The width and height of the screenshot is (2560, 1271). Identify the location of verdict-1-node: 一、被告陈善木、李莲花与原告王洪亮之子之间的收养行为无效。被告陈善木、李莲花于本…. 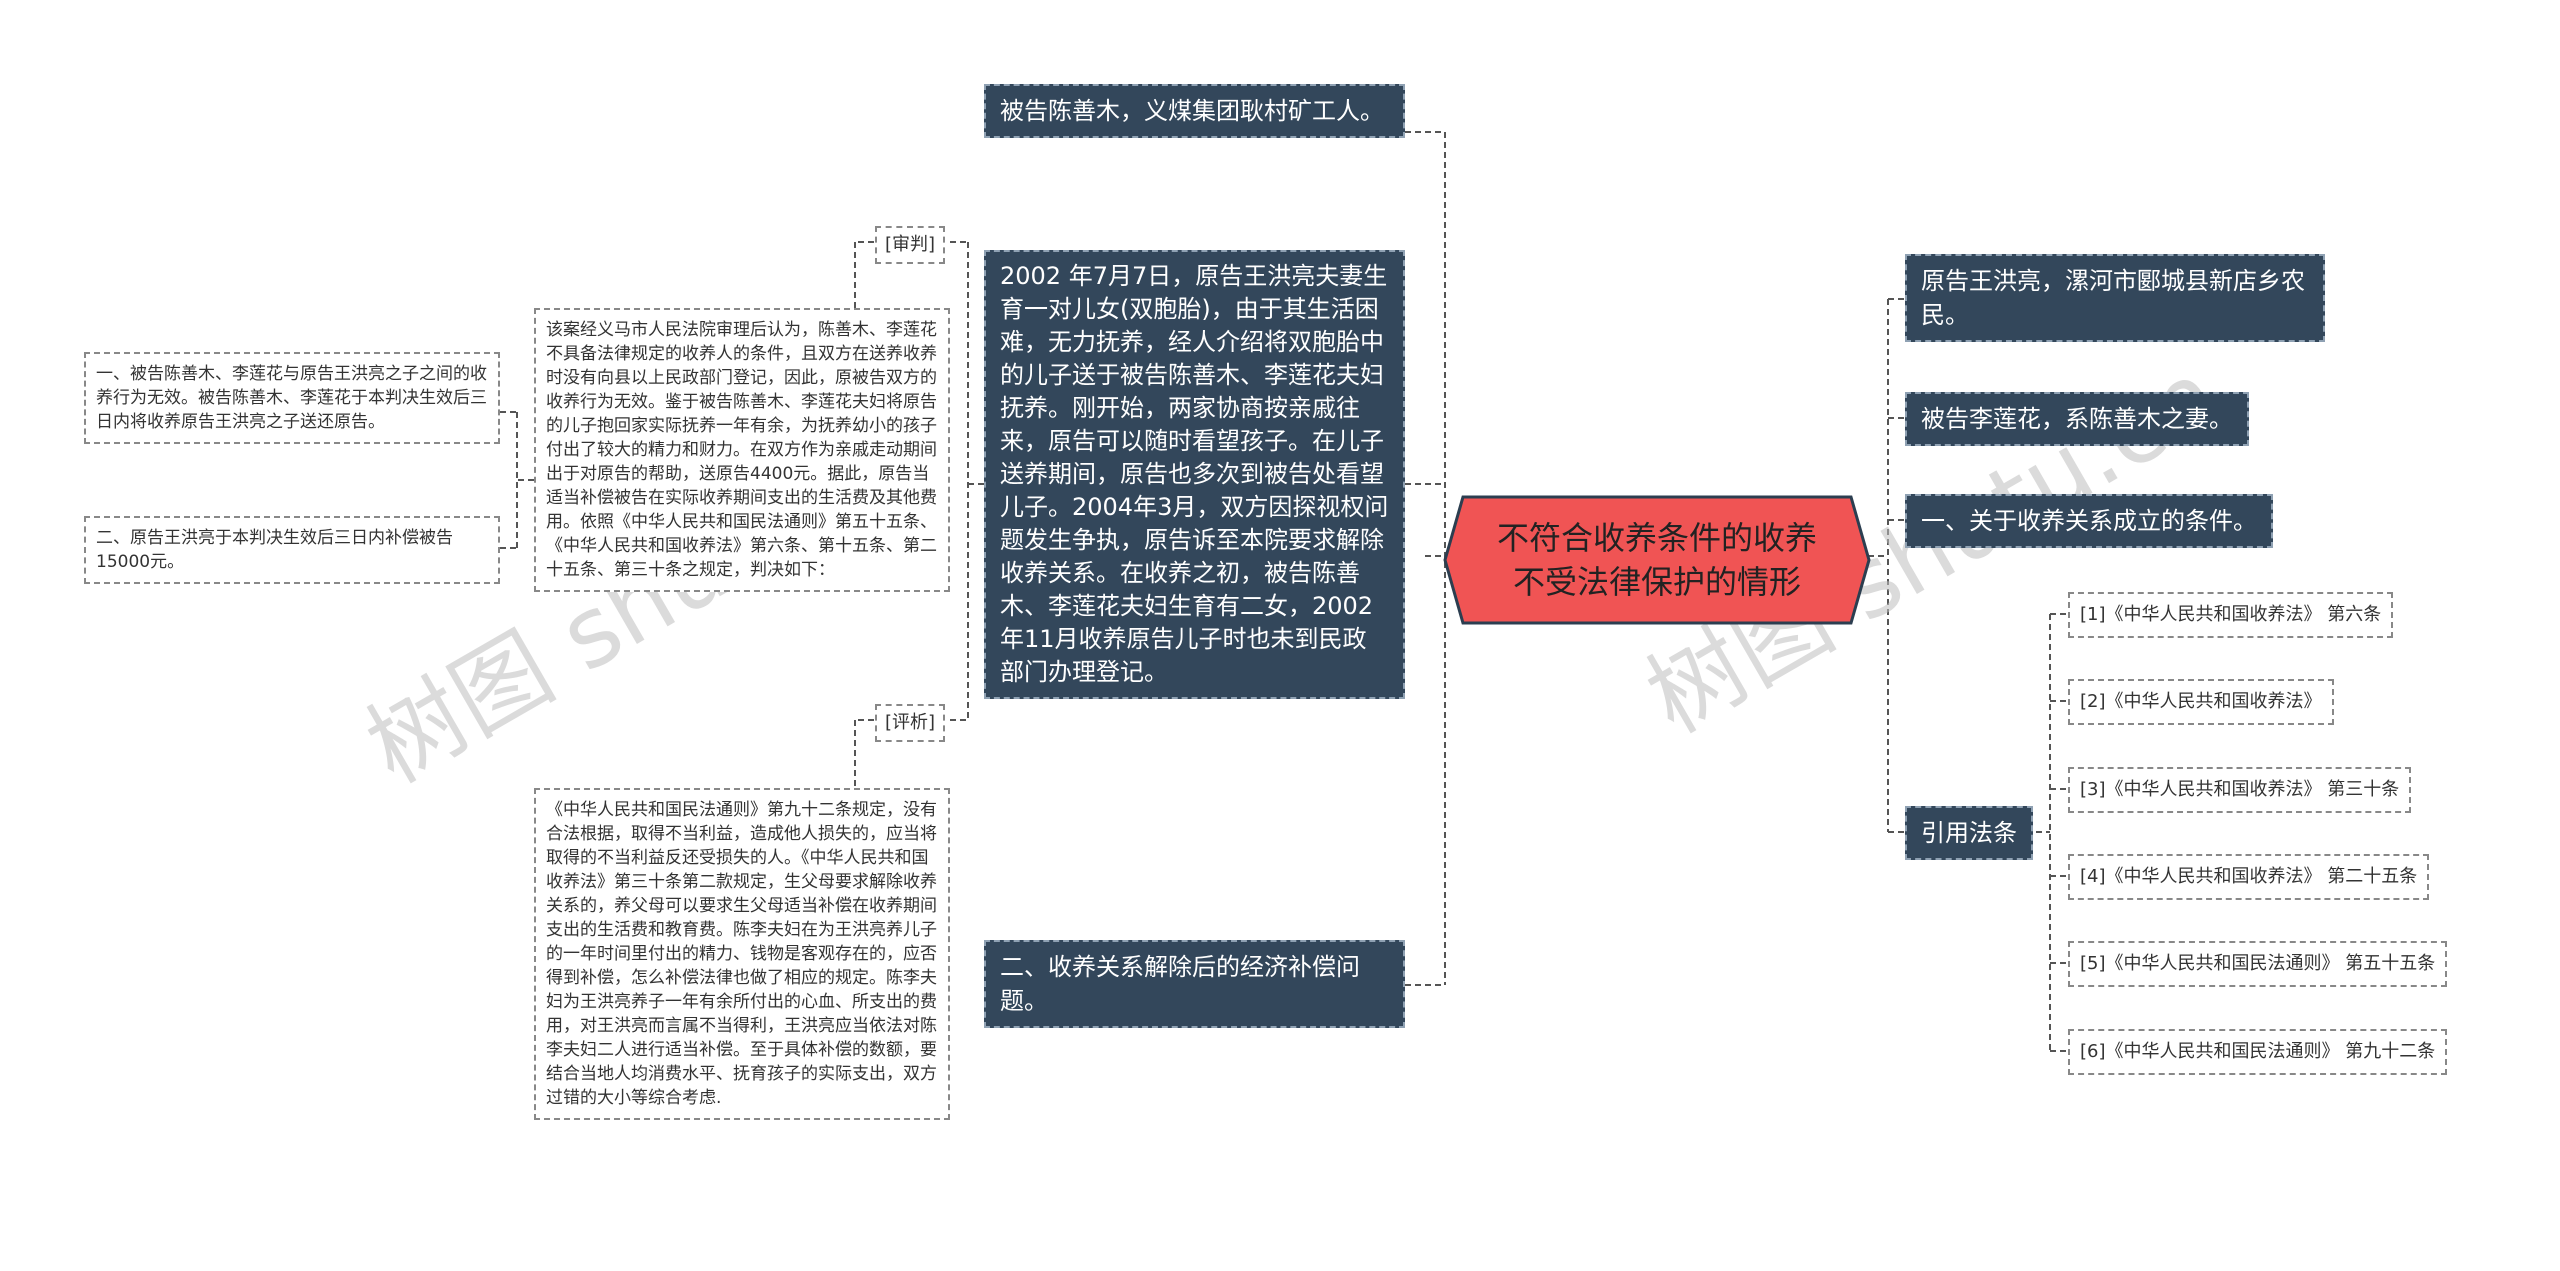
(292, 398).